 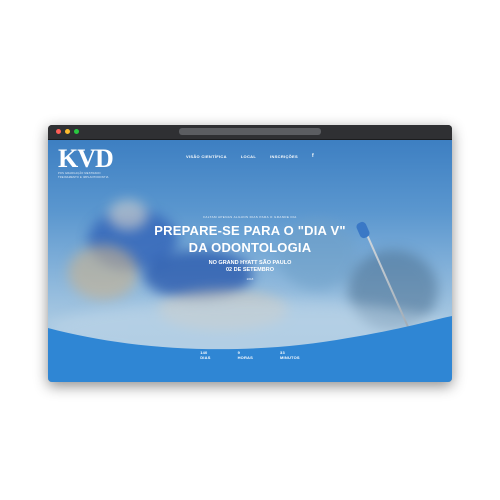 I want to click on countdown-minutes-unit: MINUTOS, so click(x=290, y=357).